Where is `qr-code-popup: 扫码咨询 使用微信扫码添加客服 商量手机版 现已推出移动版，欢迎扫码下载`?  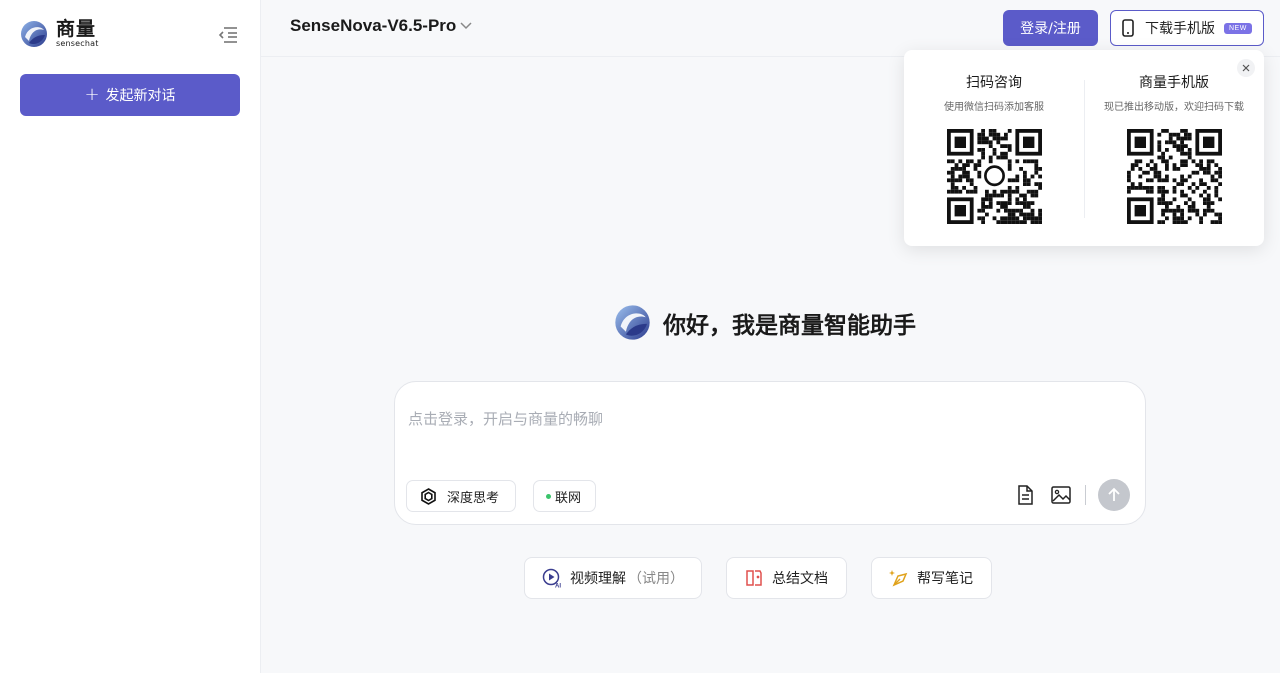
qr-code-popup: 扫码咨询 使用微信扫码添加客服 商量手机版 现已推出移动版，欢迎扫码下载 is located at coordinates (1084, 148).